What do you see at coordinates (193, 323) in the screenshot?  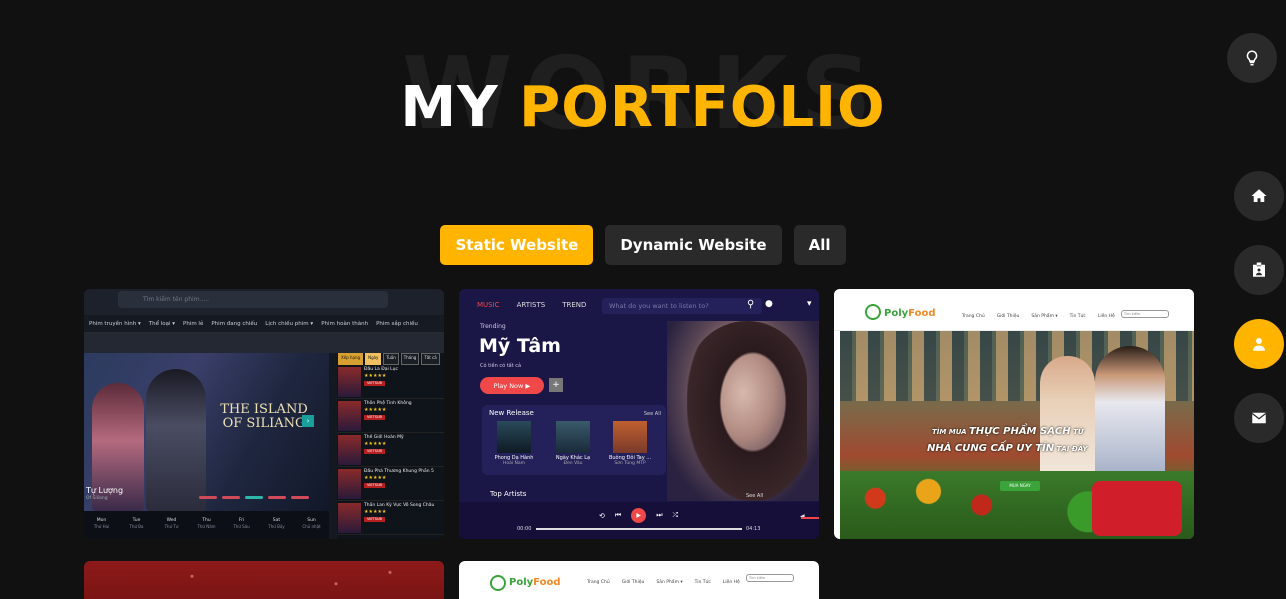 I see `movie-menu-item: Phim lẻ` at bounding box center [193, 323].